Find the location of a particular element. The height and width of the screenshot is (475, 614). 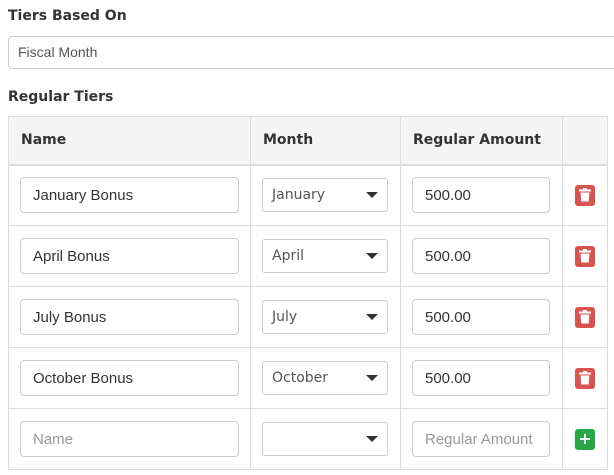

table-row: July is located at coordinates (308, 317).